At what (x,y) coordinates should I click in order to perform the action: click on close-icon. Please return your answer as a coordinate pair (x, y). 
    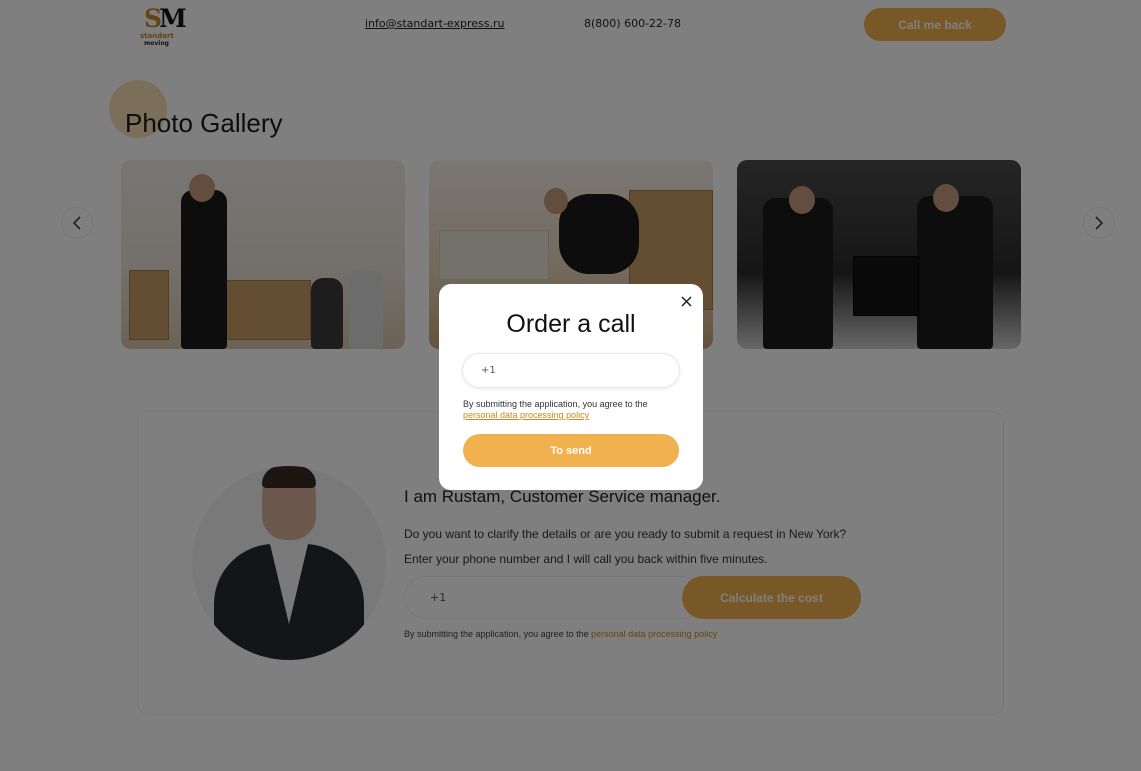
    Looking at the image, I should click on (686, 301).